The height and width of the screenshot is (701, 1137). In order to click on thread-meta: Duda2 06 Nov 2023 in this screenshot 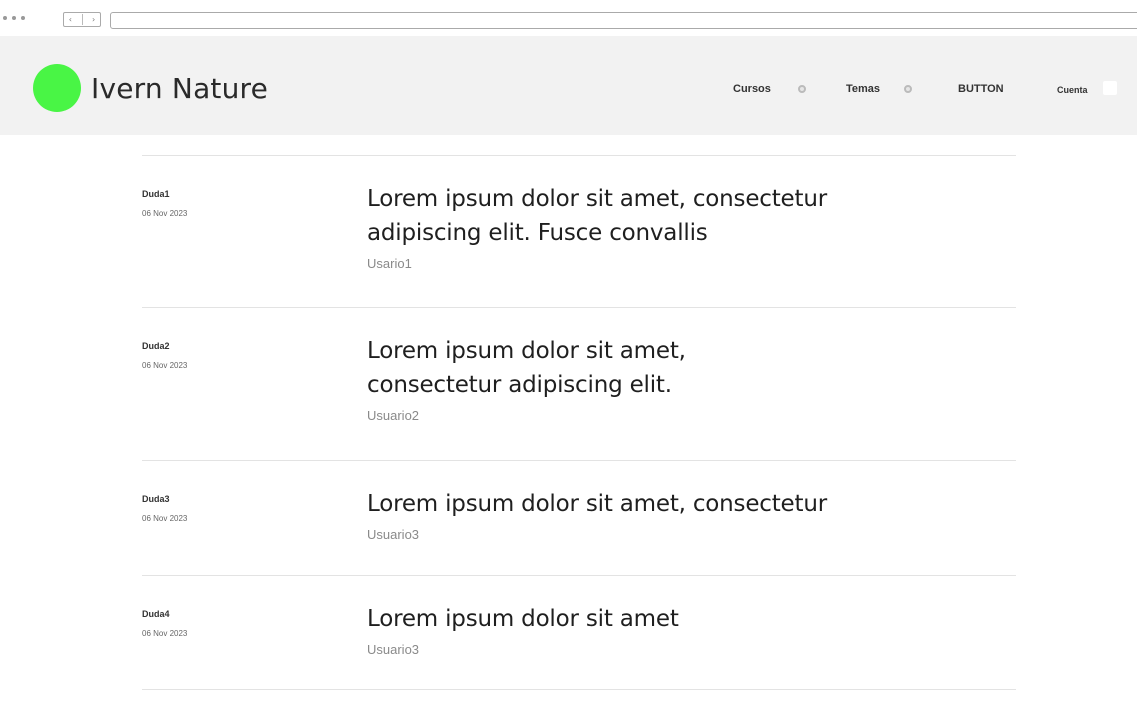, I will do `click(164, 355)`.